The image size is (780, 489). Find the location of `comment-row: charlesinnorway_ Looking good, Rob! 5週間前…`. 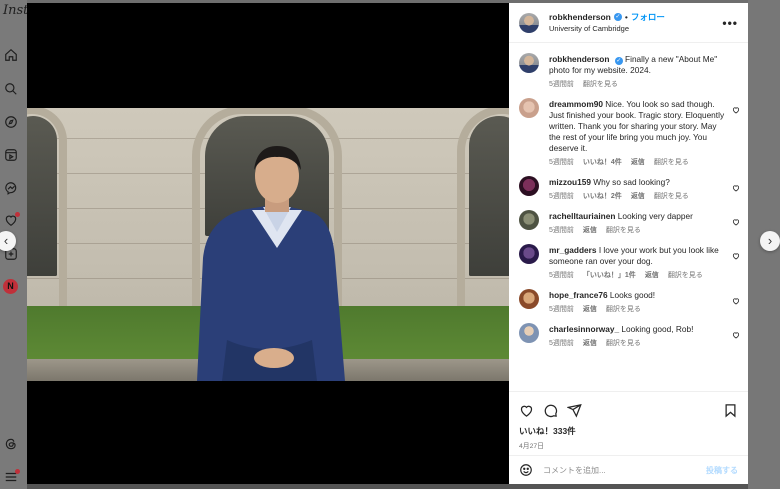

comment-row: charlesinnorway_ Looking good, Rob! 5週間前… is located at coordinates (628, 331).